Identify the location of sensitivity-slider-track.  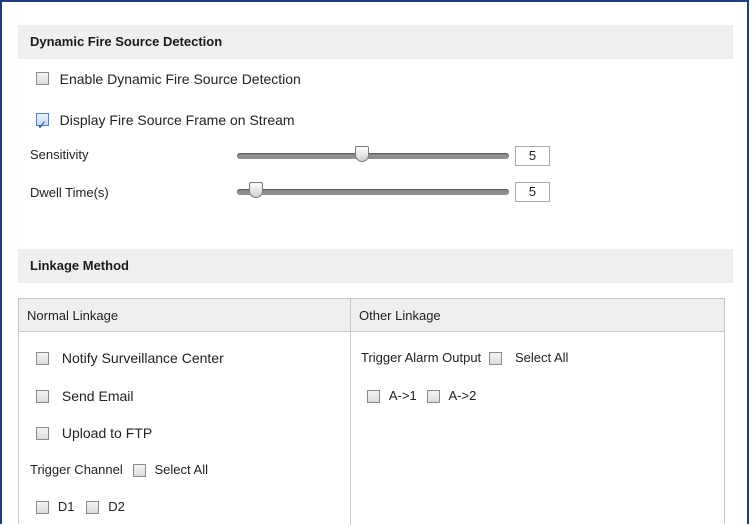
(373, 156).